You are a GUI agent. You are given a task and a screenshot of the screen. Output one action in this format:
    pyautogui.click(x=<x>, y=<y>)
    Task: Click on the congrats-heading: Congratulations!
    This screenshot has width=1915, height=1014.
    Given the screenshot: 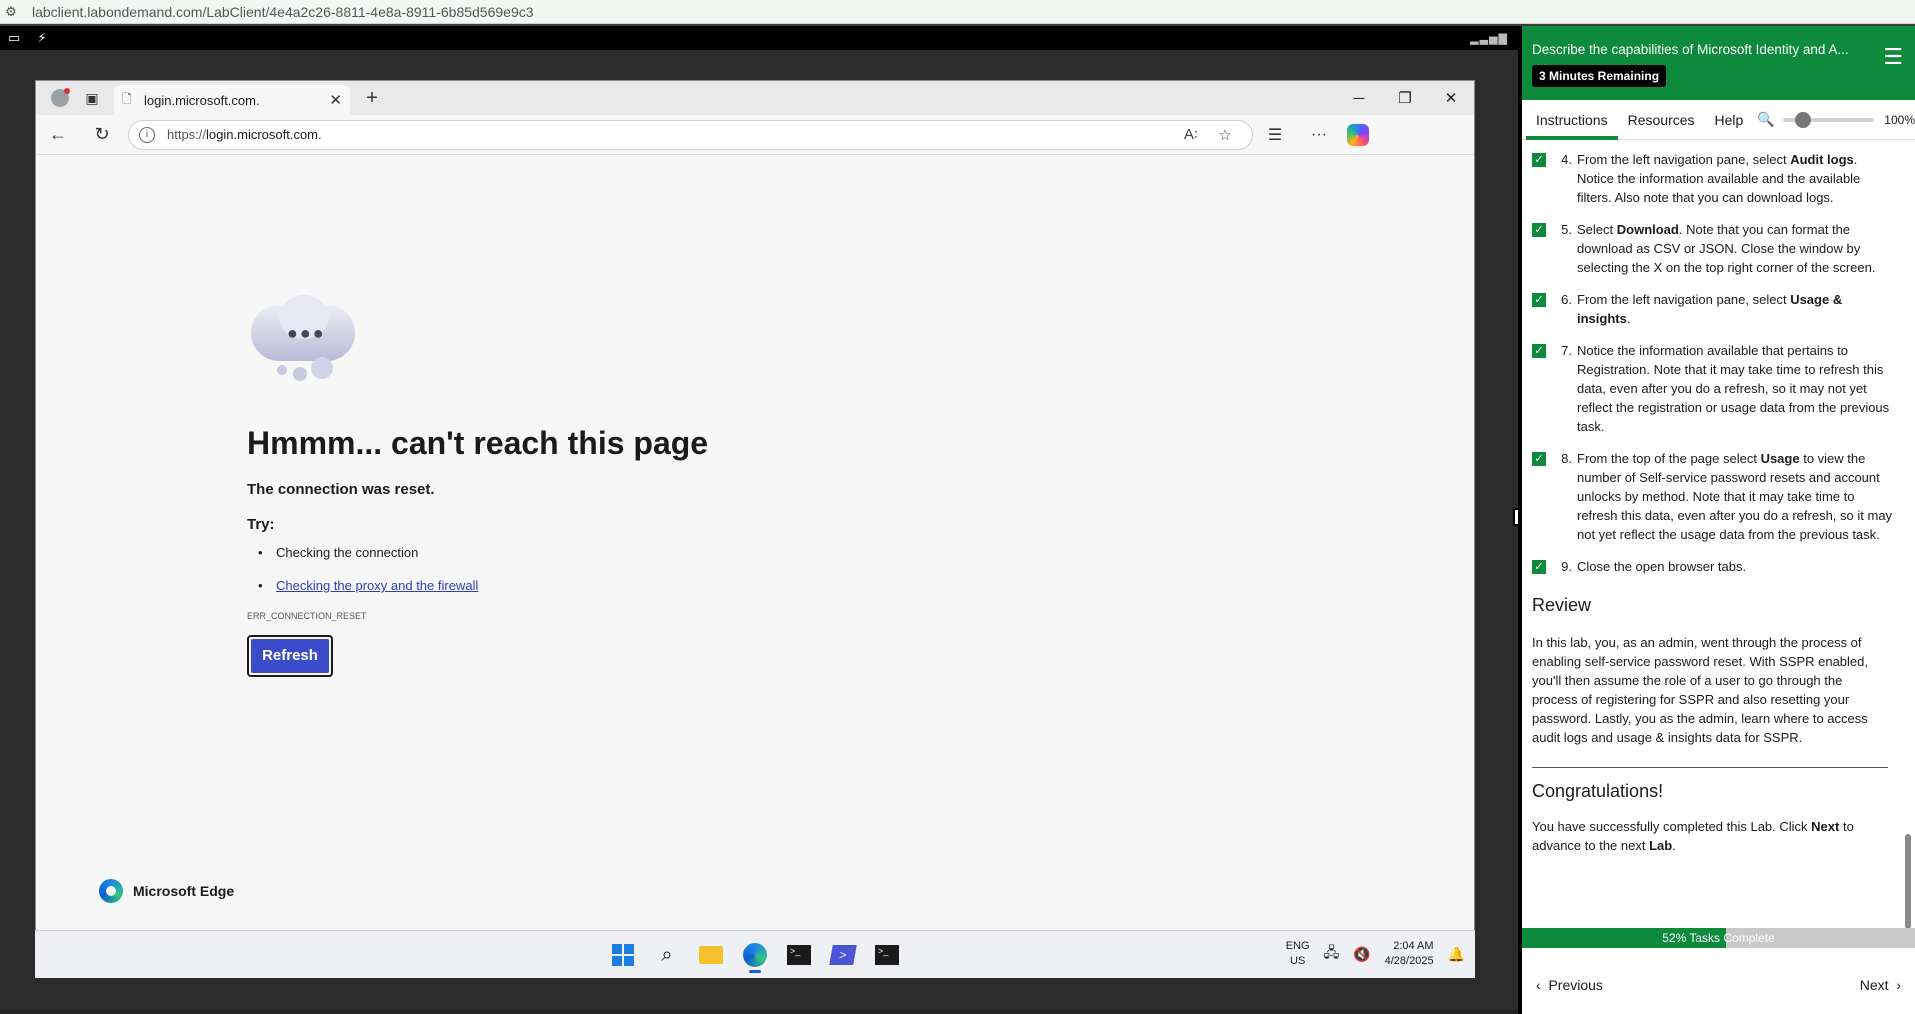 What is the action you would take?
    pyautogui.click(x=1598, y=791)
    